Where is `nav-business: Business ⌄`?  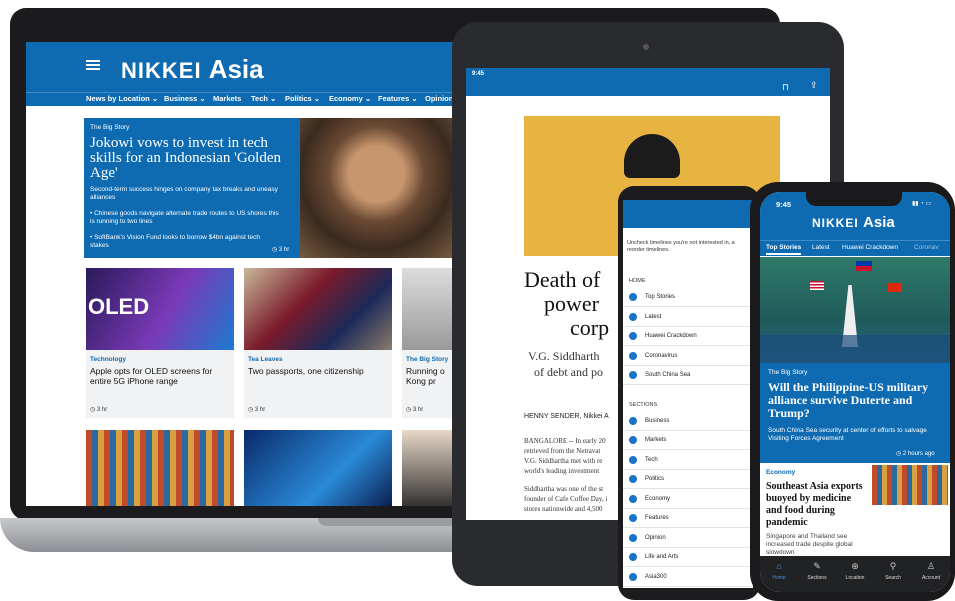 nav-business: Business ⌄ is located at coordinates (185, 98).